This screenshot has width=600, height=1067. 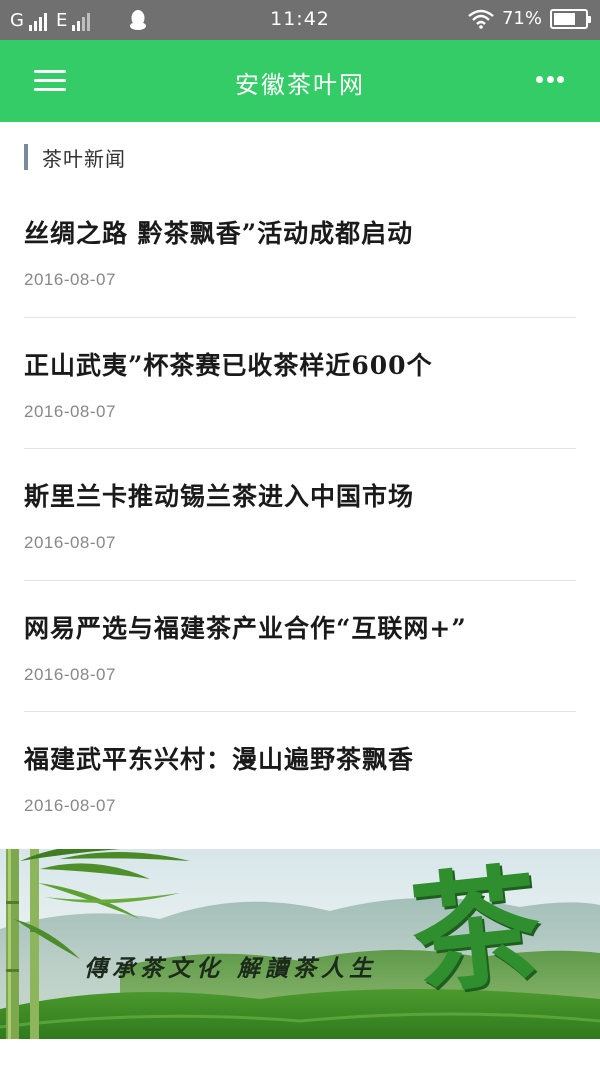 I want to click on news-title: 斯里兰卡推动锡兰茶进入中国市场, so click(x=219, y=495).